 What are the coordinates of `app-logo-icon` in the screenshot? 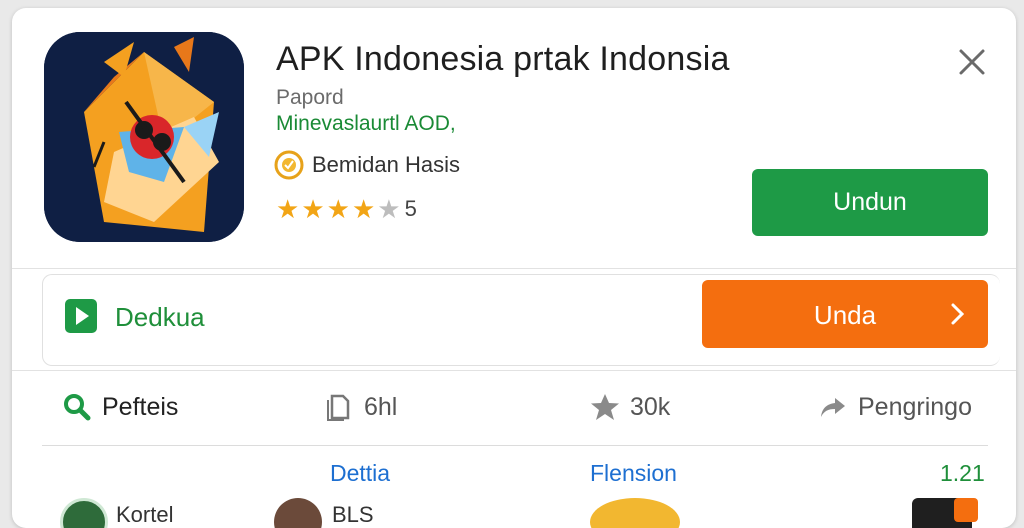 It's located at (144, 137).